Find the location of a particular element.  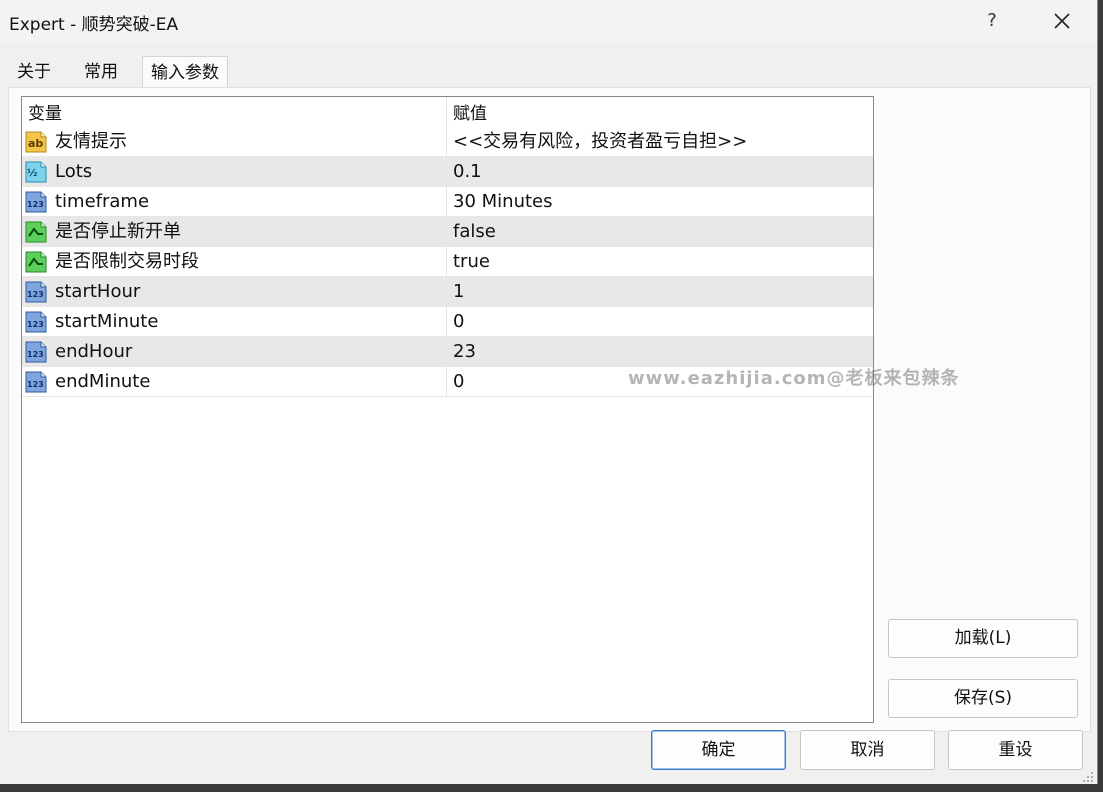

tab-inputs: 输入参数 is located at coordinates (185, 72).